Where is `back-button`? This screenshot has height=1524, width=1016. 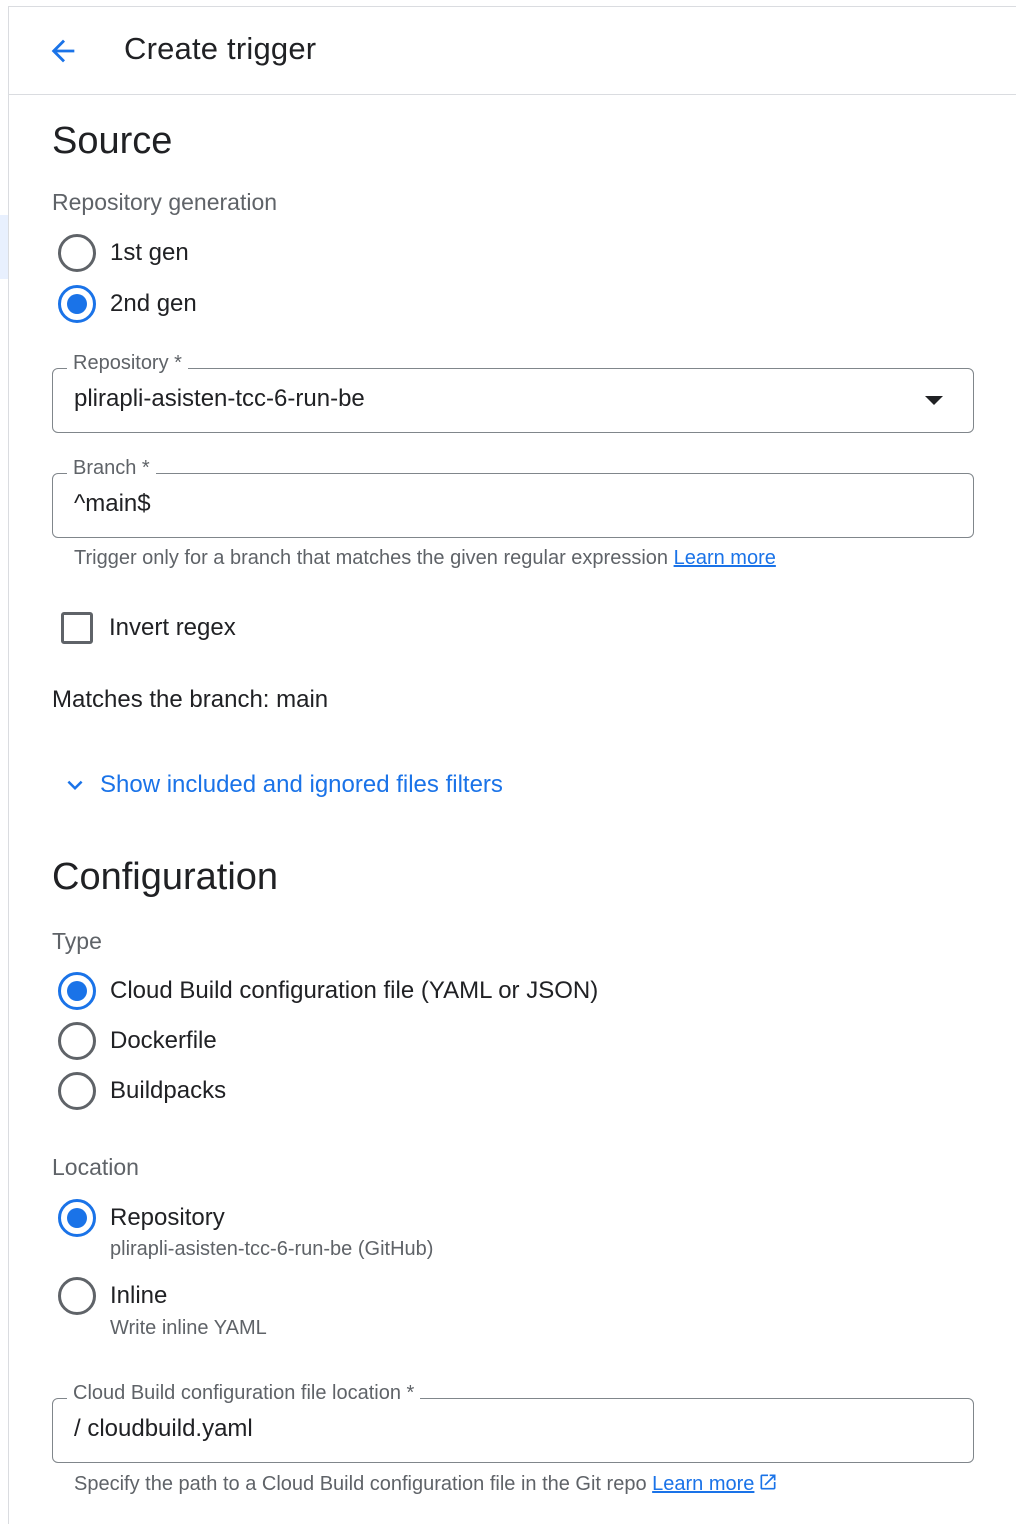
back-button is located at coordinates (63, 51).